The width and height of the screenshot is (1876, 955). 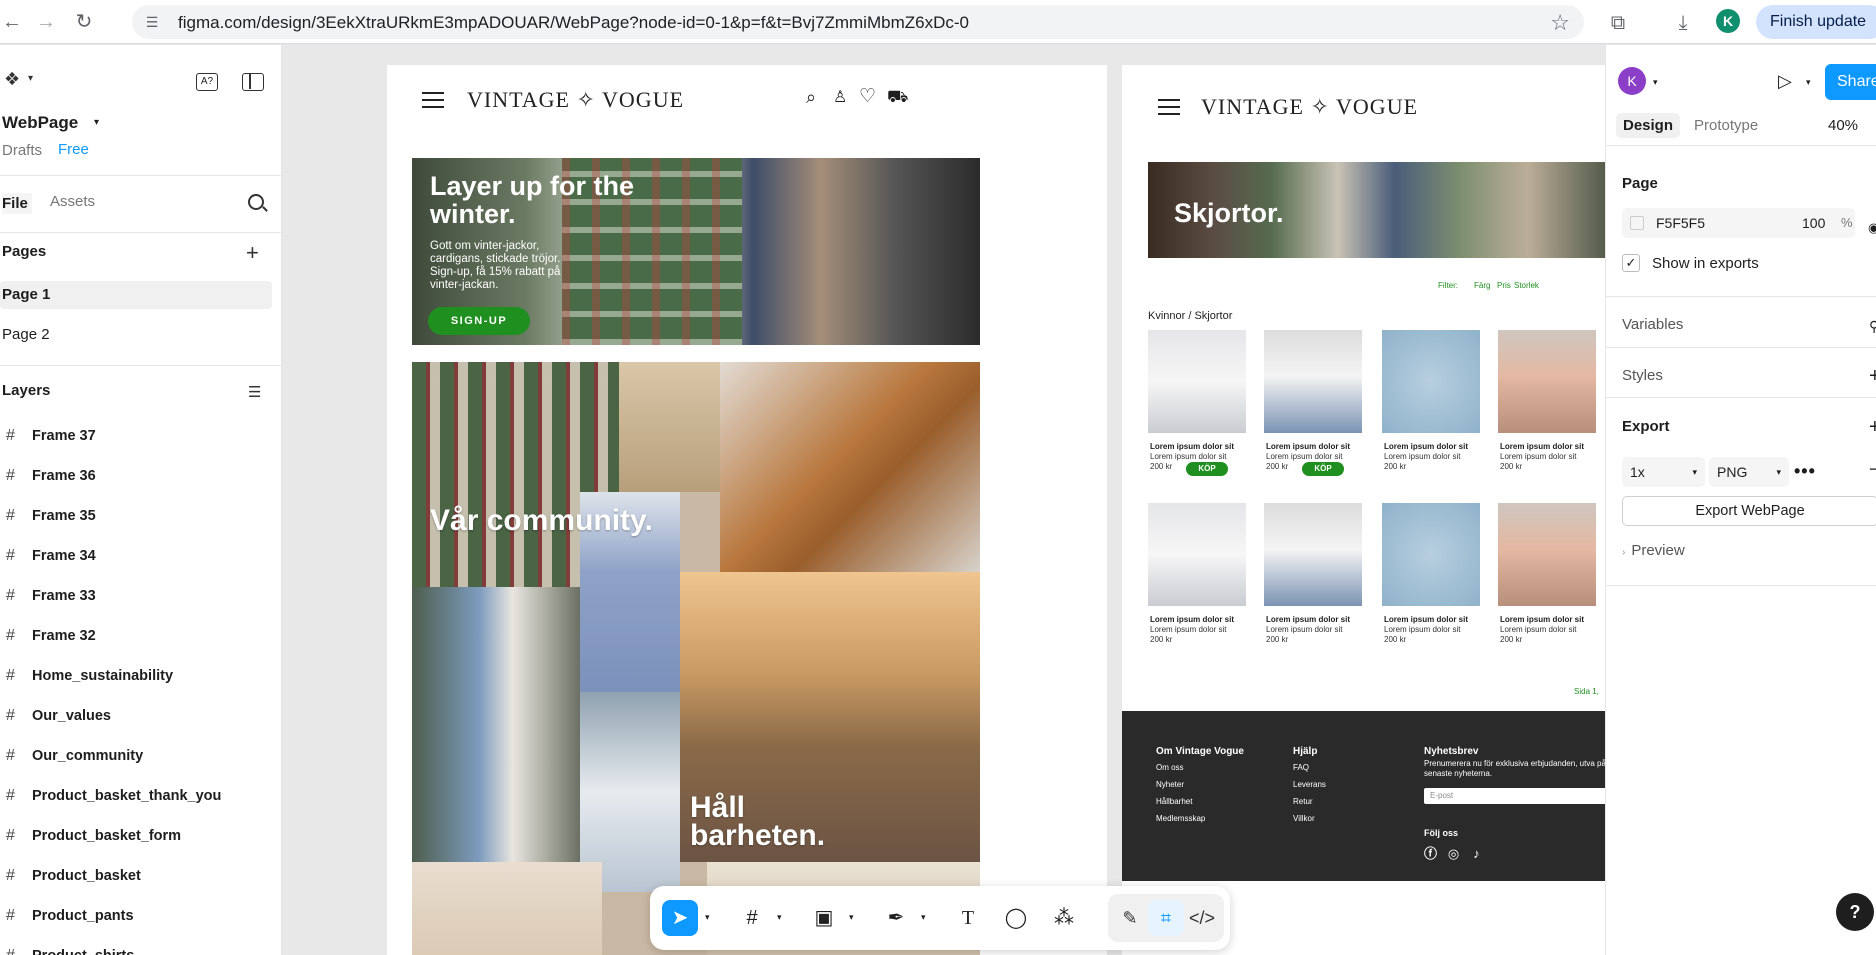 I want to click on text-tool-icon: T, so click(x=968, y=918).